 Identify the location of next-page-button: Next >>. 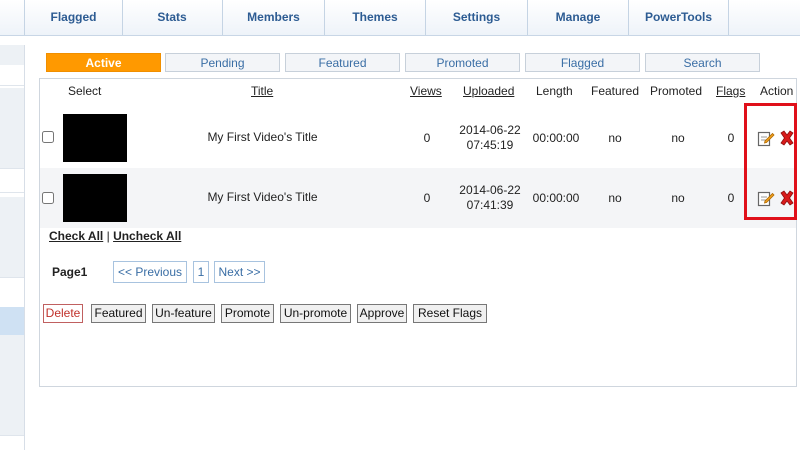
(239, 272).